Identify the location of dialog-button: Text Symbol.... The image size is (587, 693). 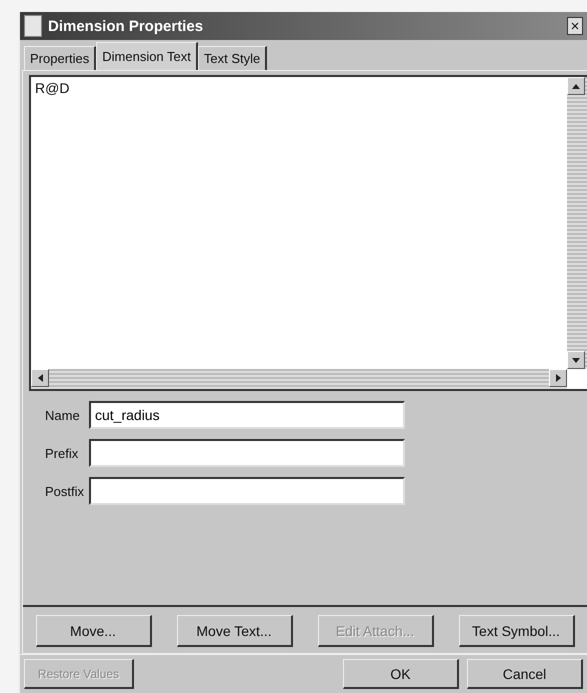
(516, 631).